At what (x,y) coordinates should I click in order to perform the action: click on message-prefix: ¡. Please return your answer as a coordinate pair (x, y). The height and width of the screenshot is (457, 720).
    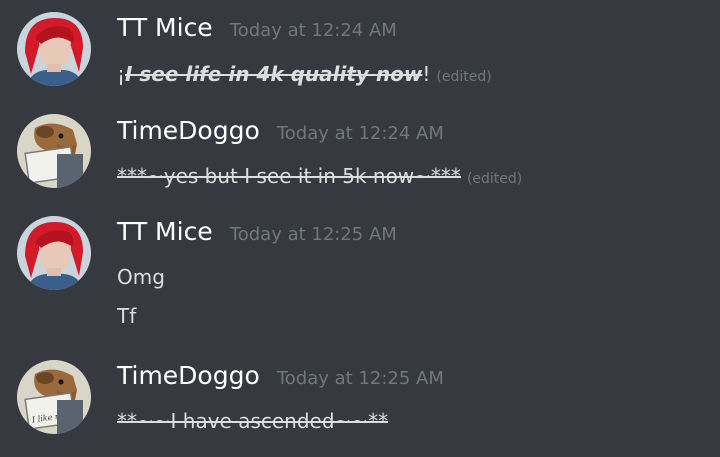
    Looking at the image, I should click on (121, 74).